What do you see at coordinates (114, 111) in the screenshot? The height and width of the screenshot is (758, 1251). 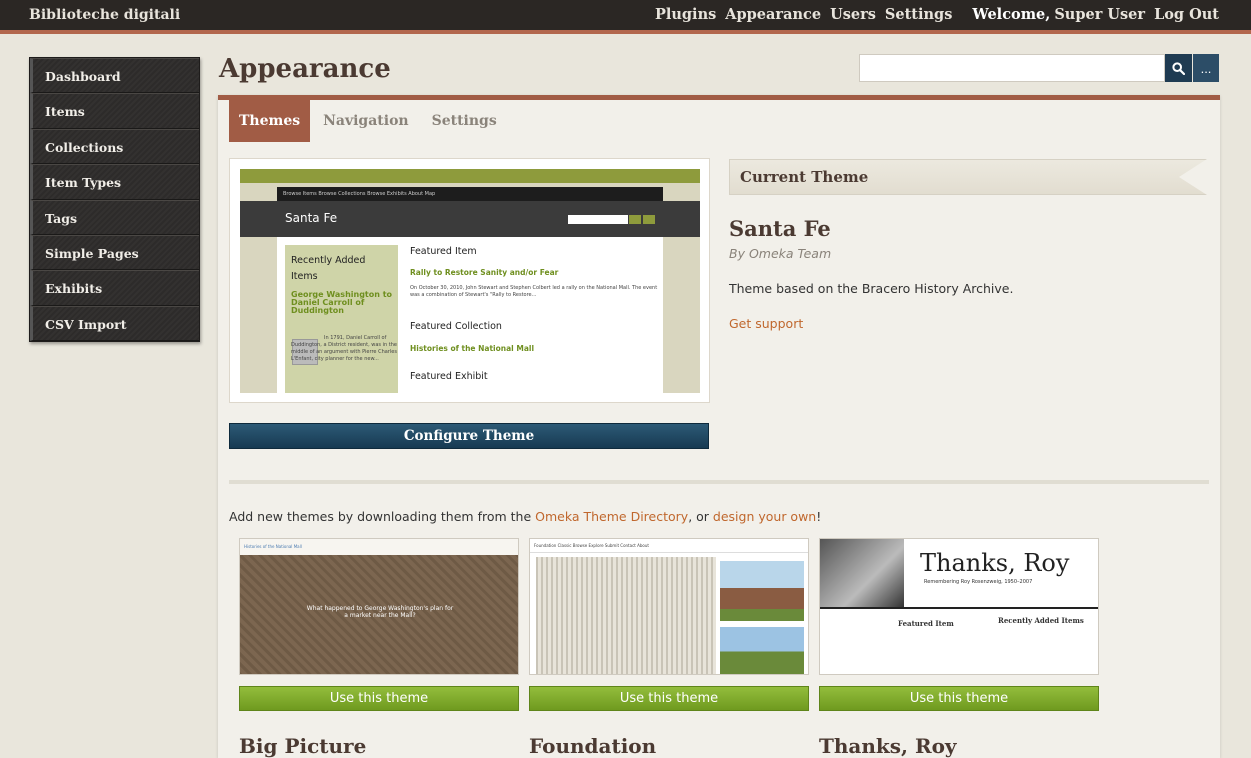 I see `sidebar-item-items: Items` at bounding box center [114, 111].